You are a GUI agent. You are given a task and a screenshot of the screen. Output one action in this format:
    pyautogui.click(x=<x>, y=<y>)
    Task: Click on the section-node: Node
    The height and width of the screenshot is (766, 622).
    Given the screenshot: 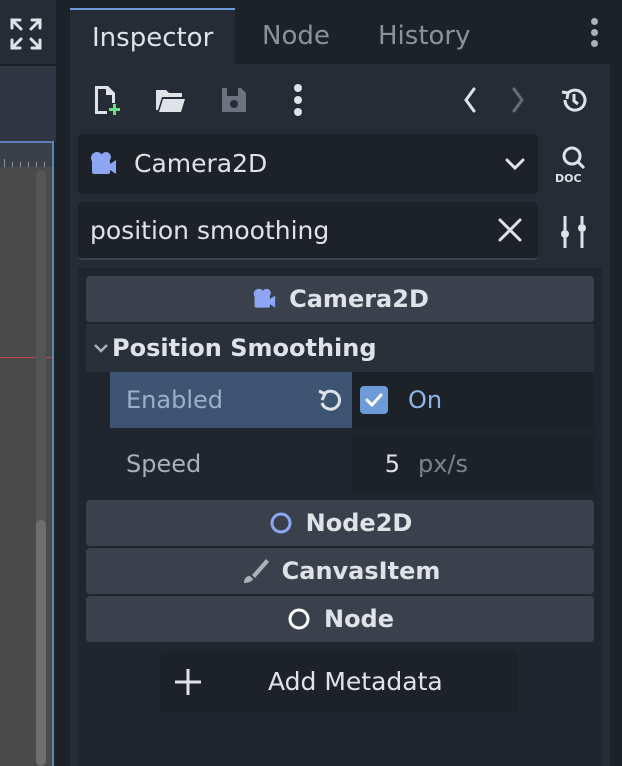 What is the action you would take?
    pyautogui.click(x=340, y=619)
    